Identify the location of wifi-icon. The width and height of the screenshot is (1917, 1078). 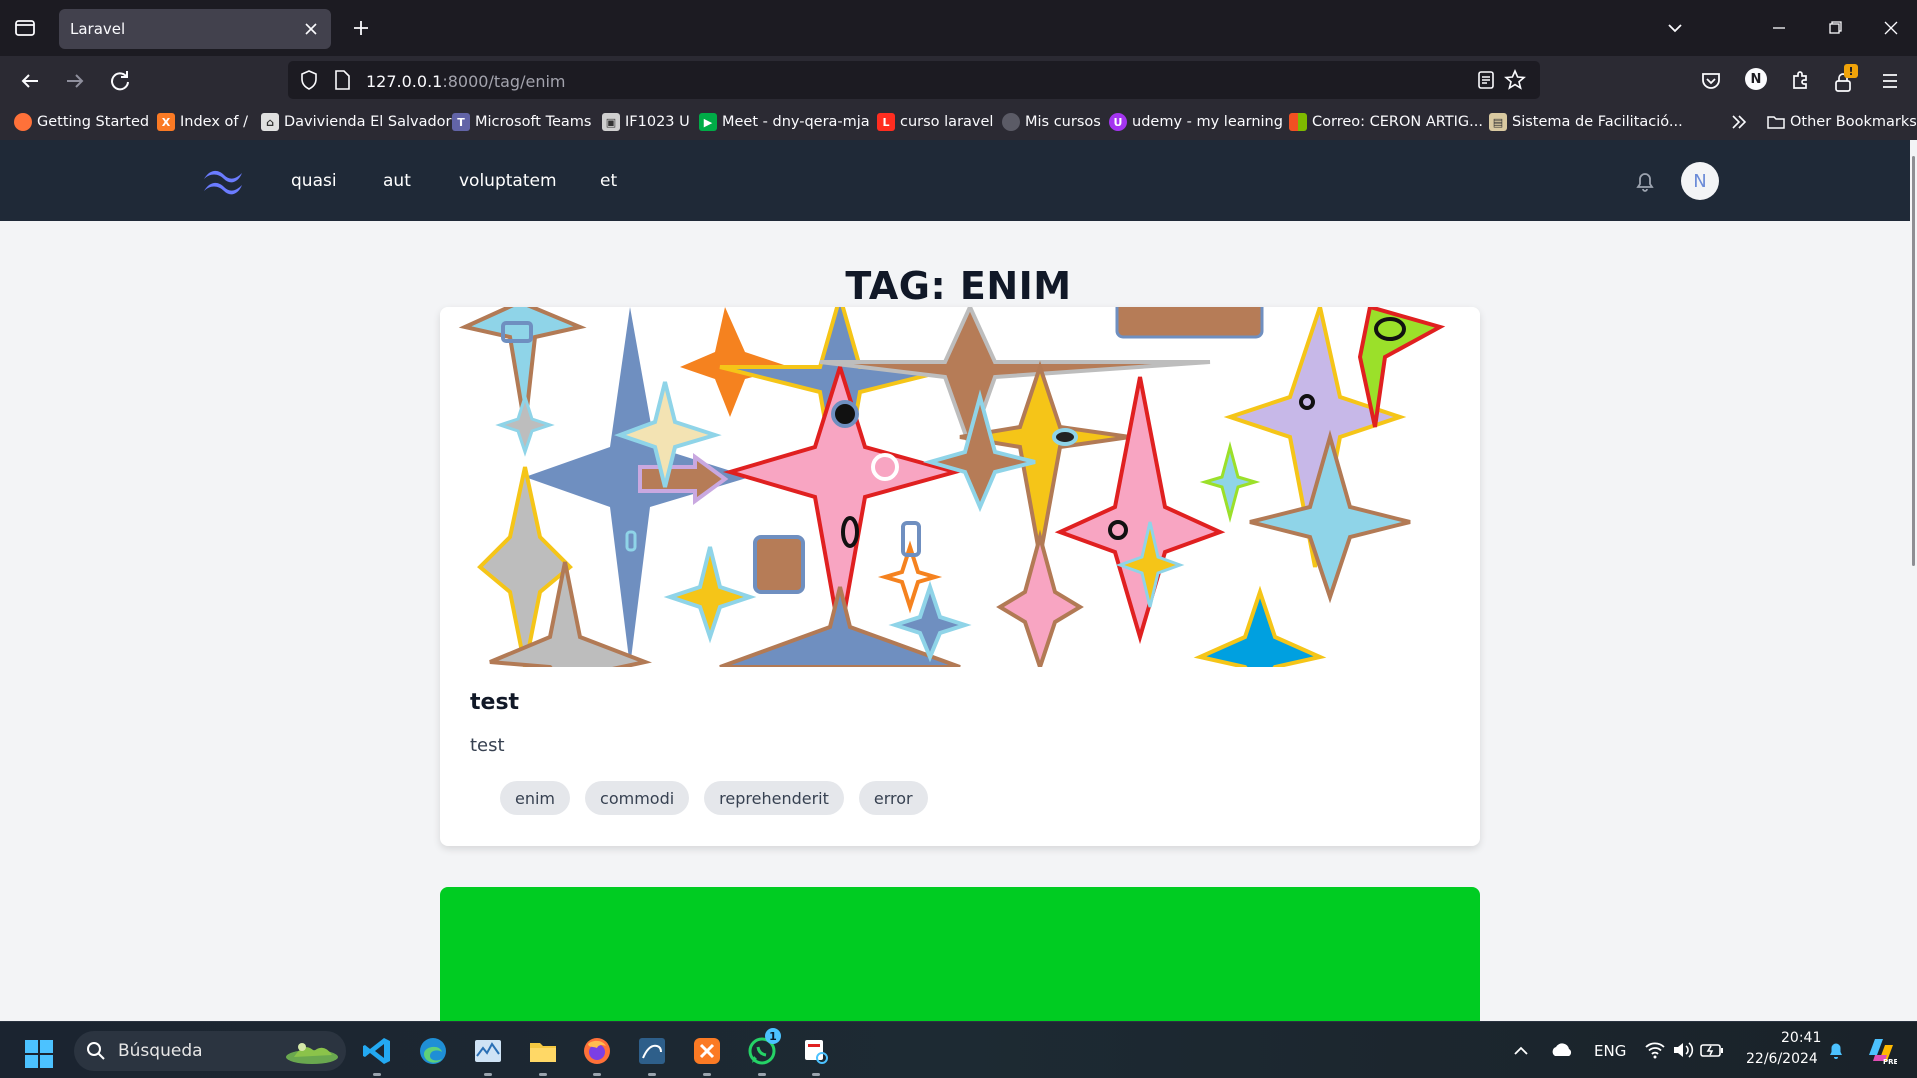
(1655, 1050).